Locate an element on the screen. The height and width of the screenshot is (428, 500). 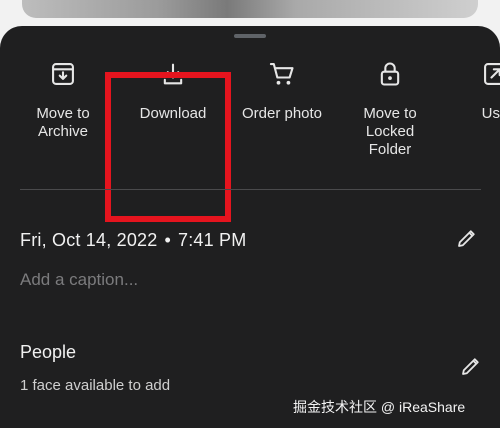
cart-icon is located at coordinates (281, 74).